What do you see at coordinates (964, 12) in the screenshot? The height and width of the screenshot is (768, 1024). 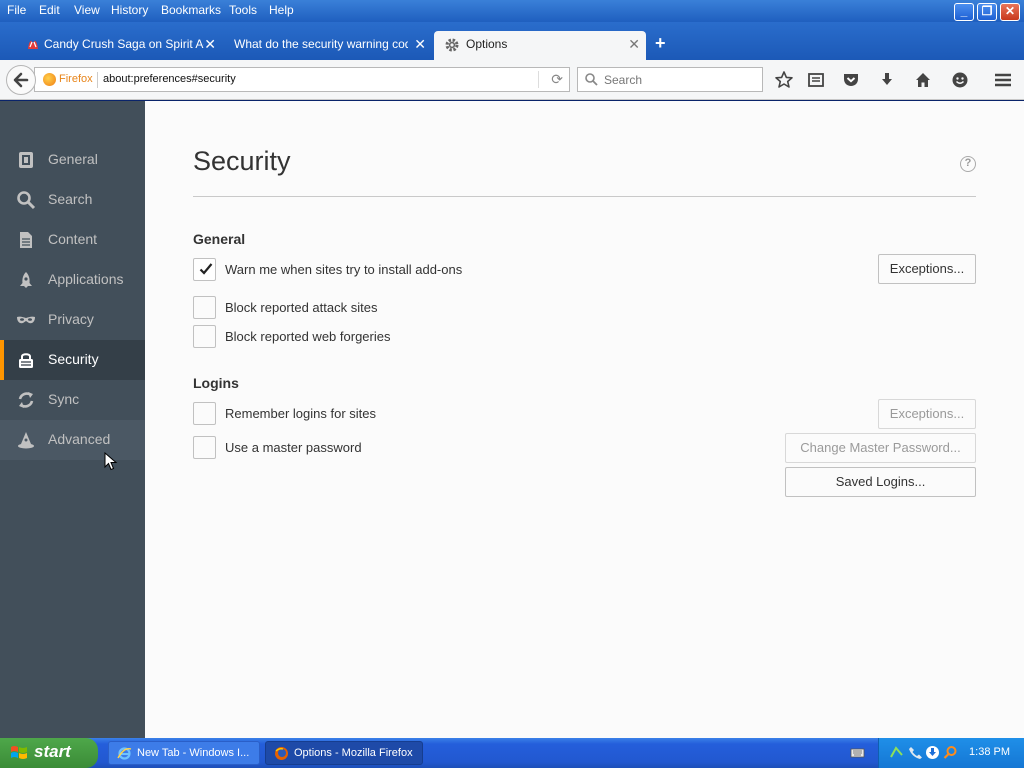 I see `minimize-button: _` at bounding box center [964, 12].